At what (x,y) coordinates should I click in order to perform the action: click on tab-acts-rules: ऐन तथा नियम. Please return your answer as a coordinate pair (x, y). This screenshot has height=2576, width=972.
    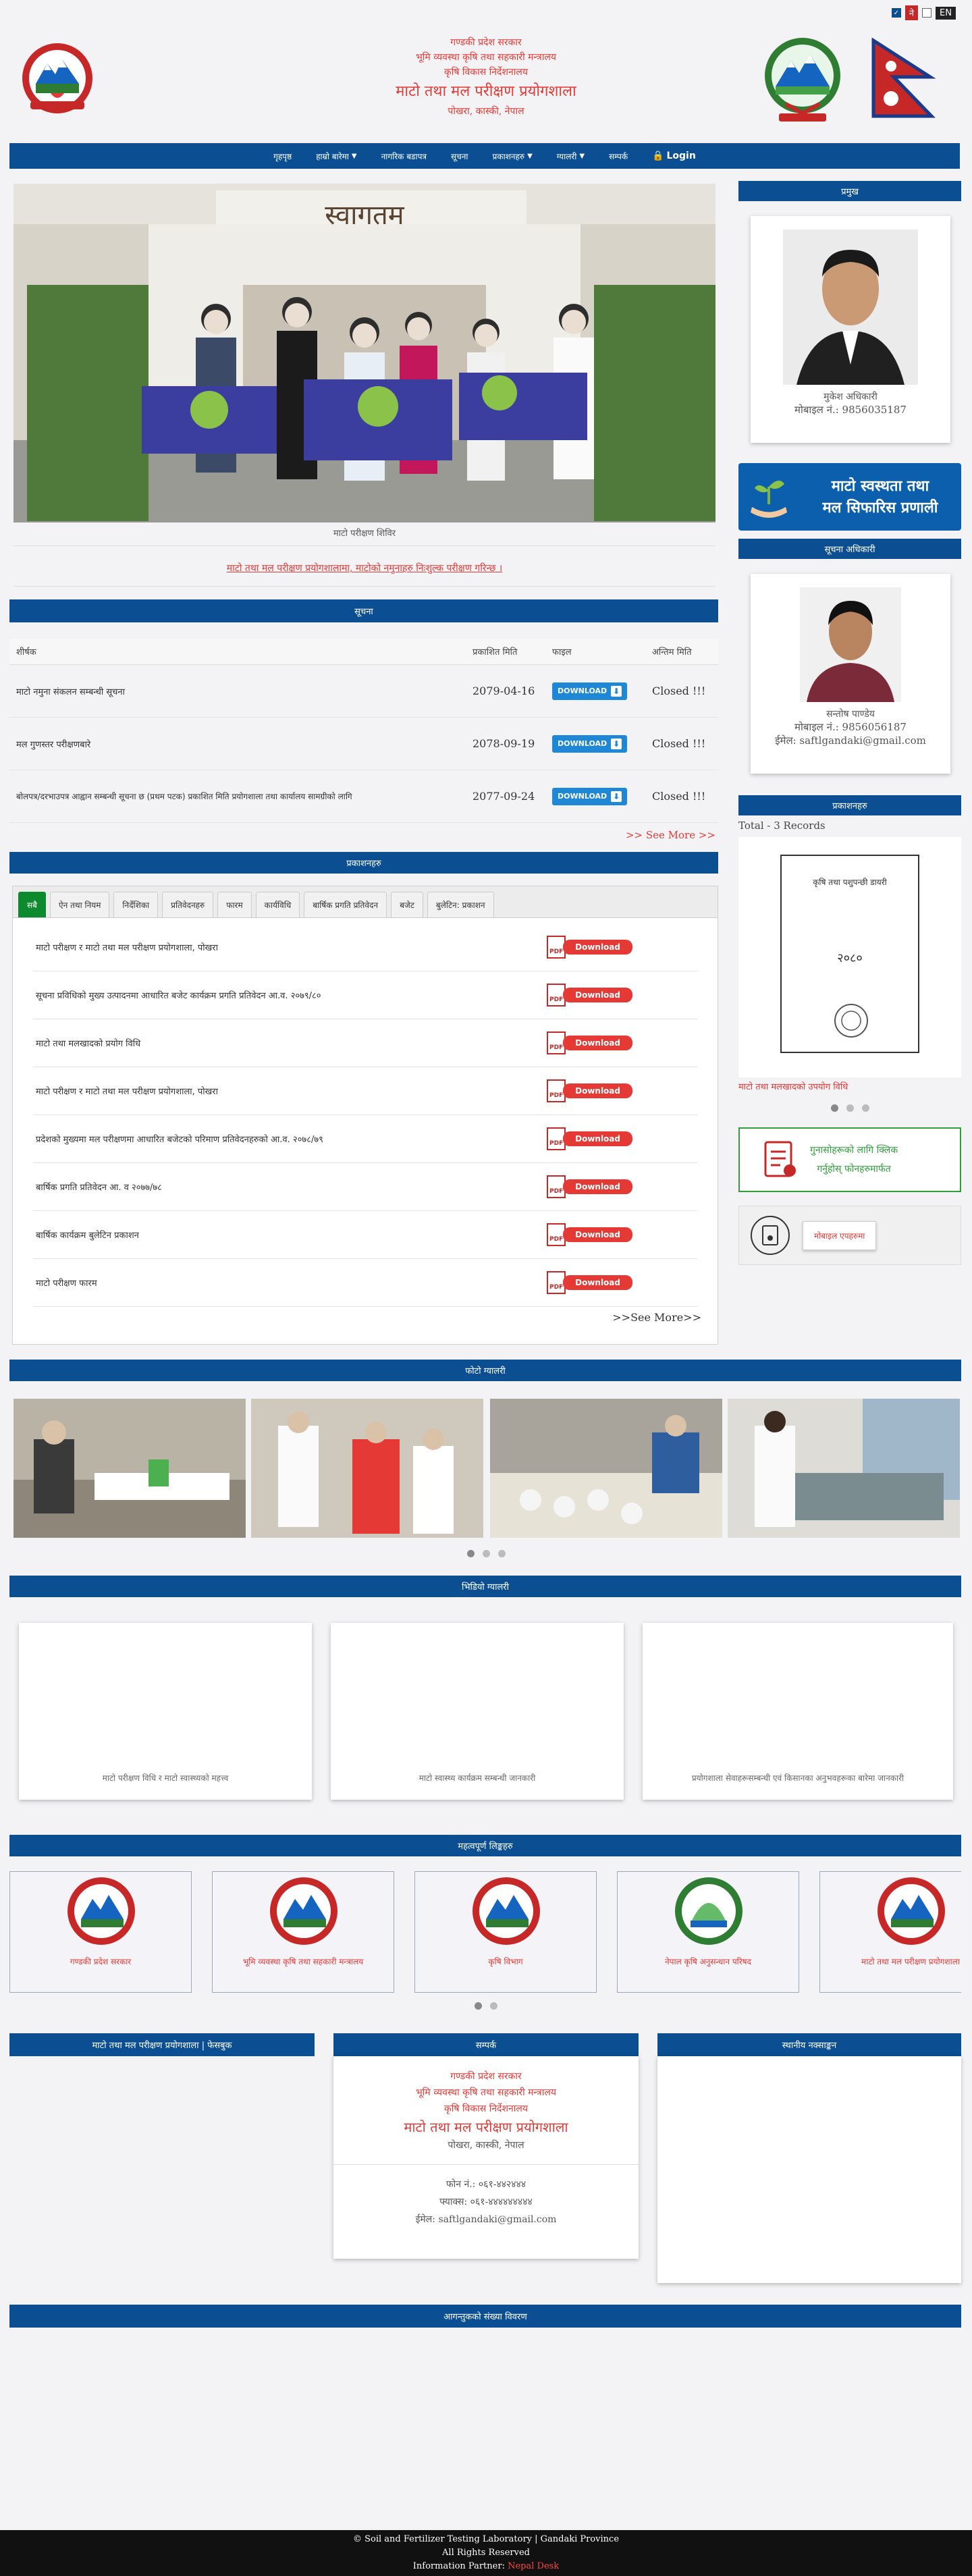
    Looking at the image, I should click on (79, 904).